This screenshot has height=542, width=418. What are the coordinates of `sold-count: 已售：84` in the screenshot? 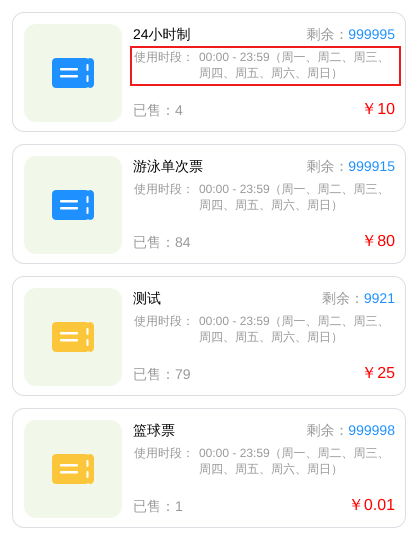 It's located at (162, 242).